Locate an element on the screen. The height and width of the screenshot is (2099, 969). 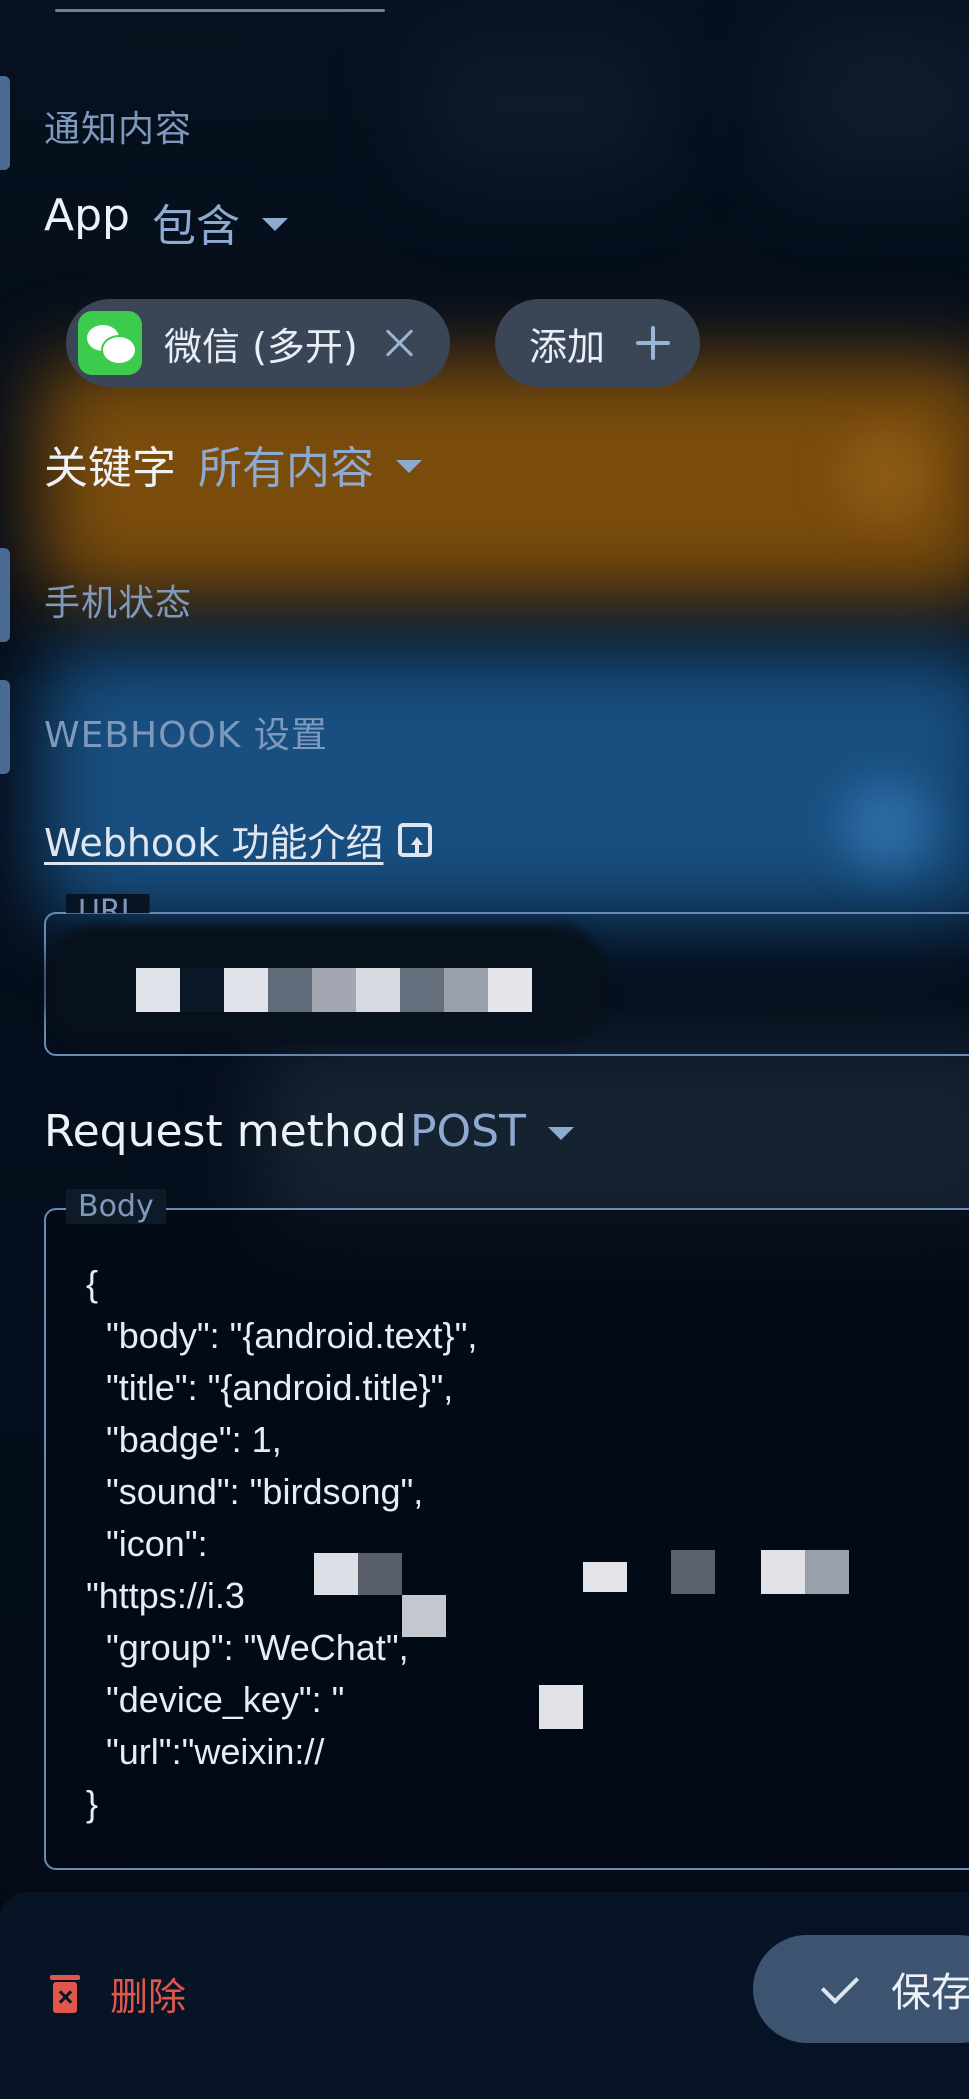
app-label: App is located at coordinates (87, 215).